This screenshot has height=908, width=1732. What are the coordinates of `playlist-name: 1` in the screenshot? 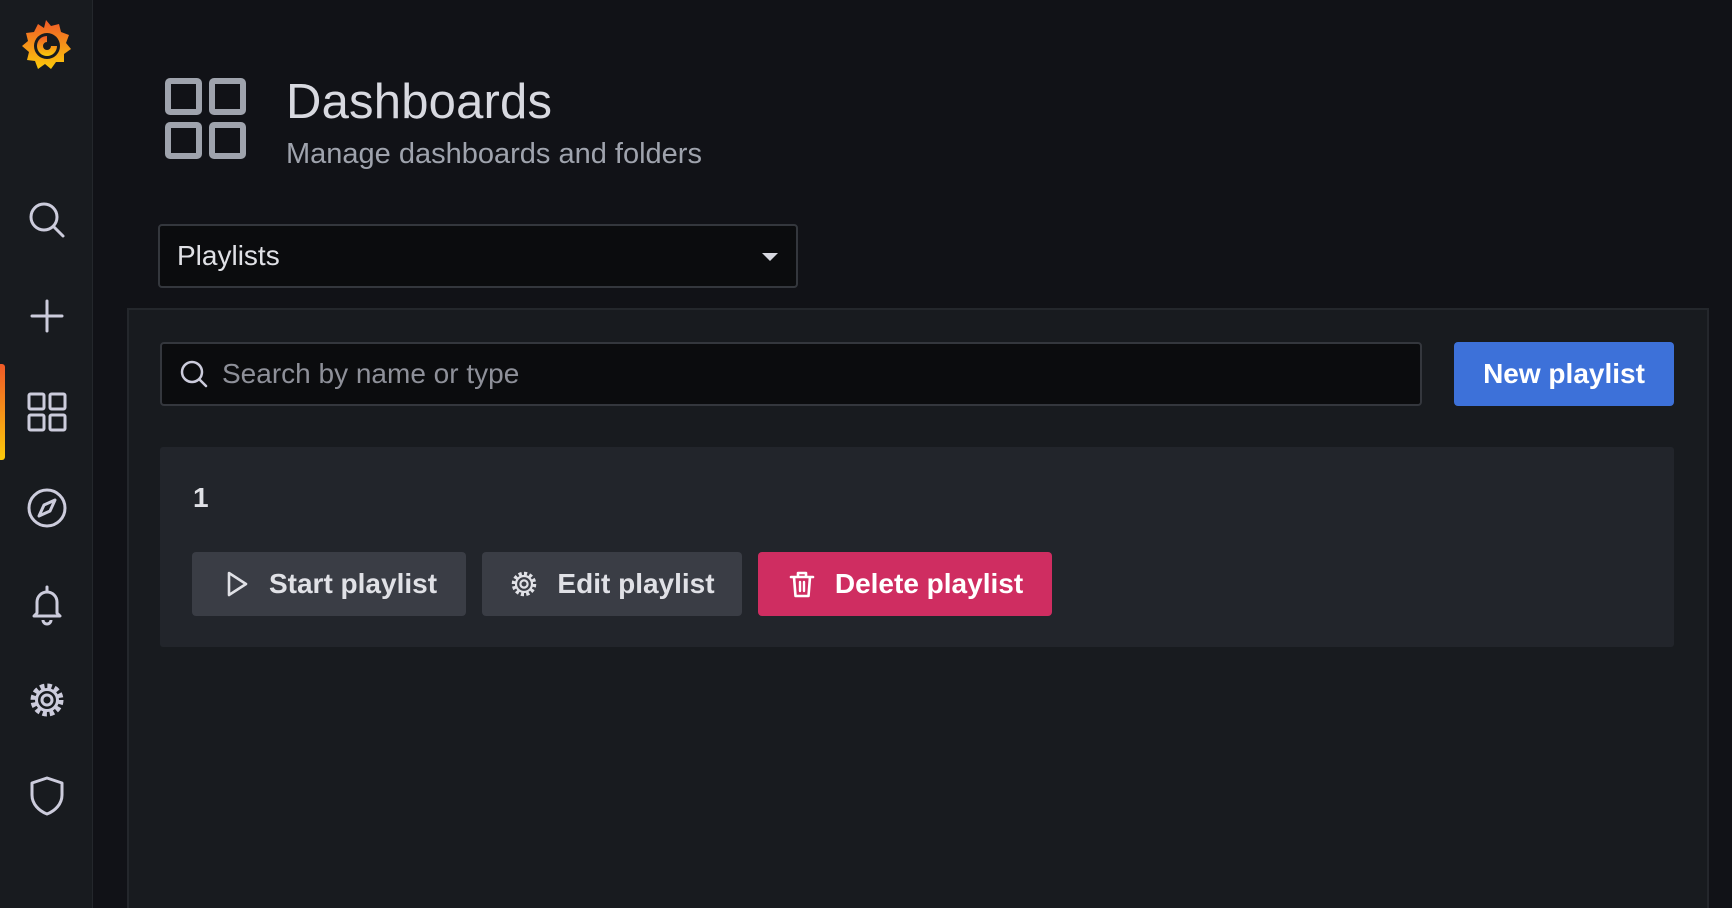 It's located at (201, 497).